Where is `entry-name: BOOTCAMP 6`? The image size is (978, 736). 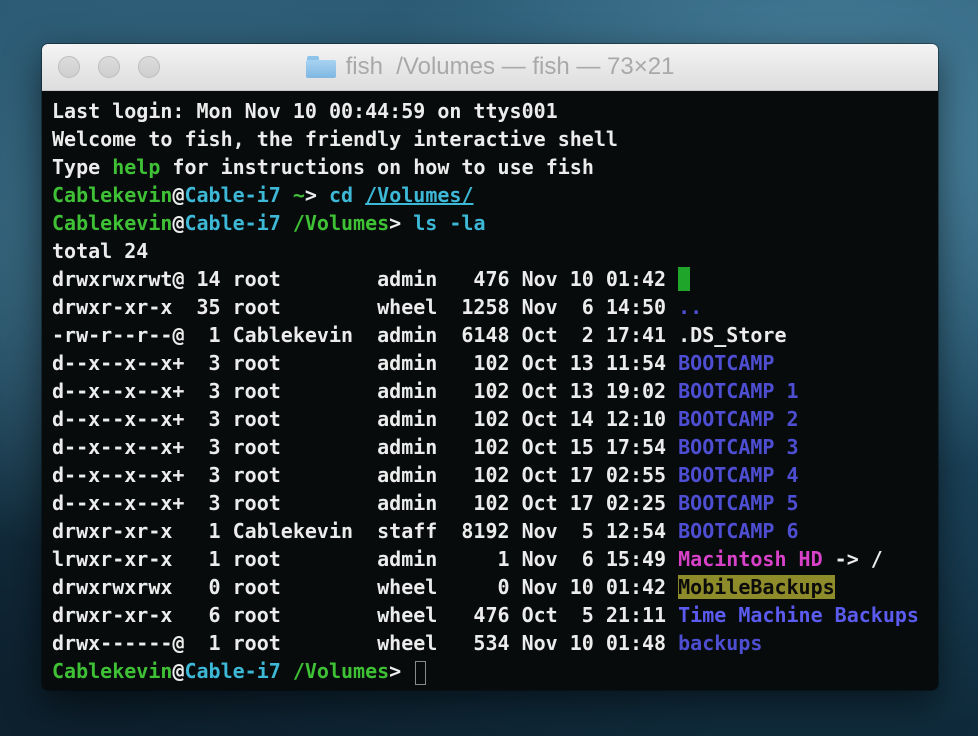
entry-name: BOOTCAMP 6 is located at coordinates (738, 531).